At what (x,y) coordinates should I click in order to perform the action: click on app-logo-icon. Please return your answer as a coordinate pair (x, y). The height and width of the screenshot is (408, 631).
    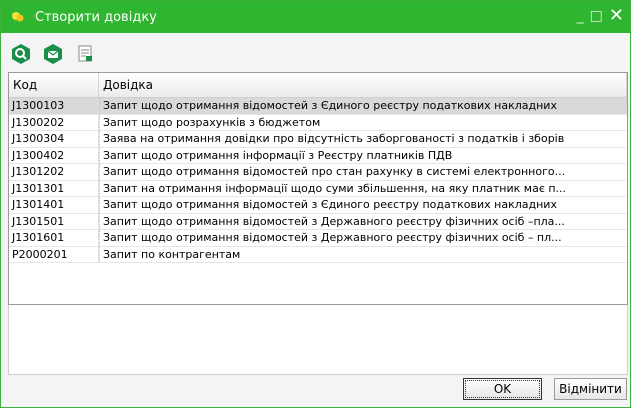
    Looking at the image, I should click on (18, 17).